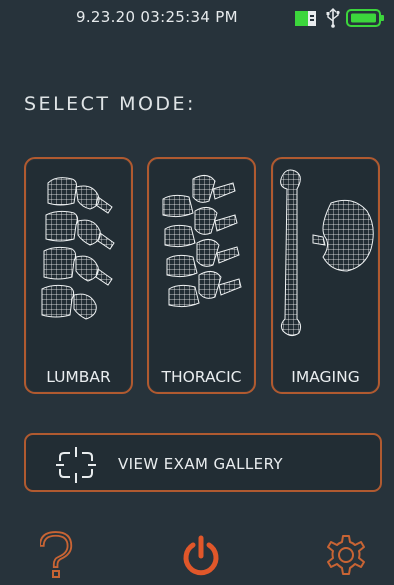 The image size is (394, 585). I want to click on gallery-label: VIEW EXAM GALLERY, so click(200, 464).